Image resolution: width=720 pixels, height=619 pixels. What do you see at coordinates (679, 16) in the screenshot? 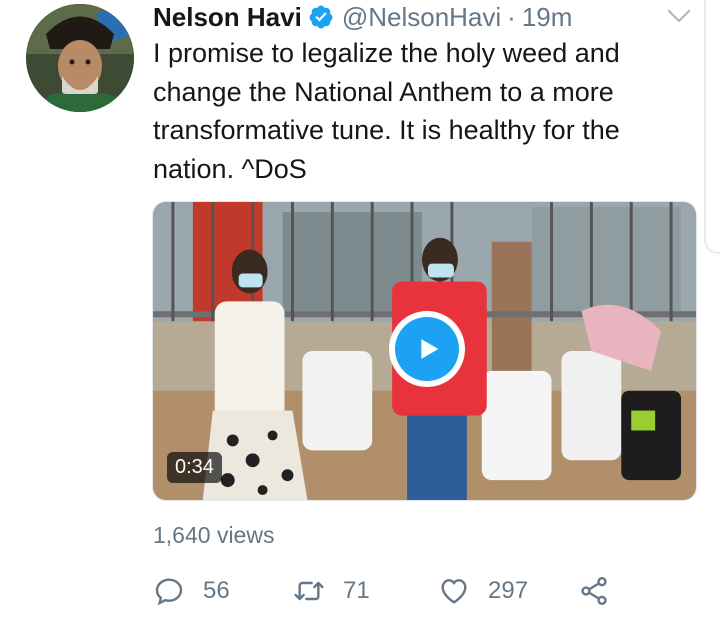
I see `chevron-down-icon` at bounding box center [679, 16].